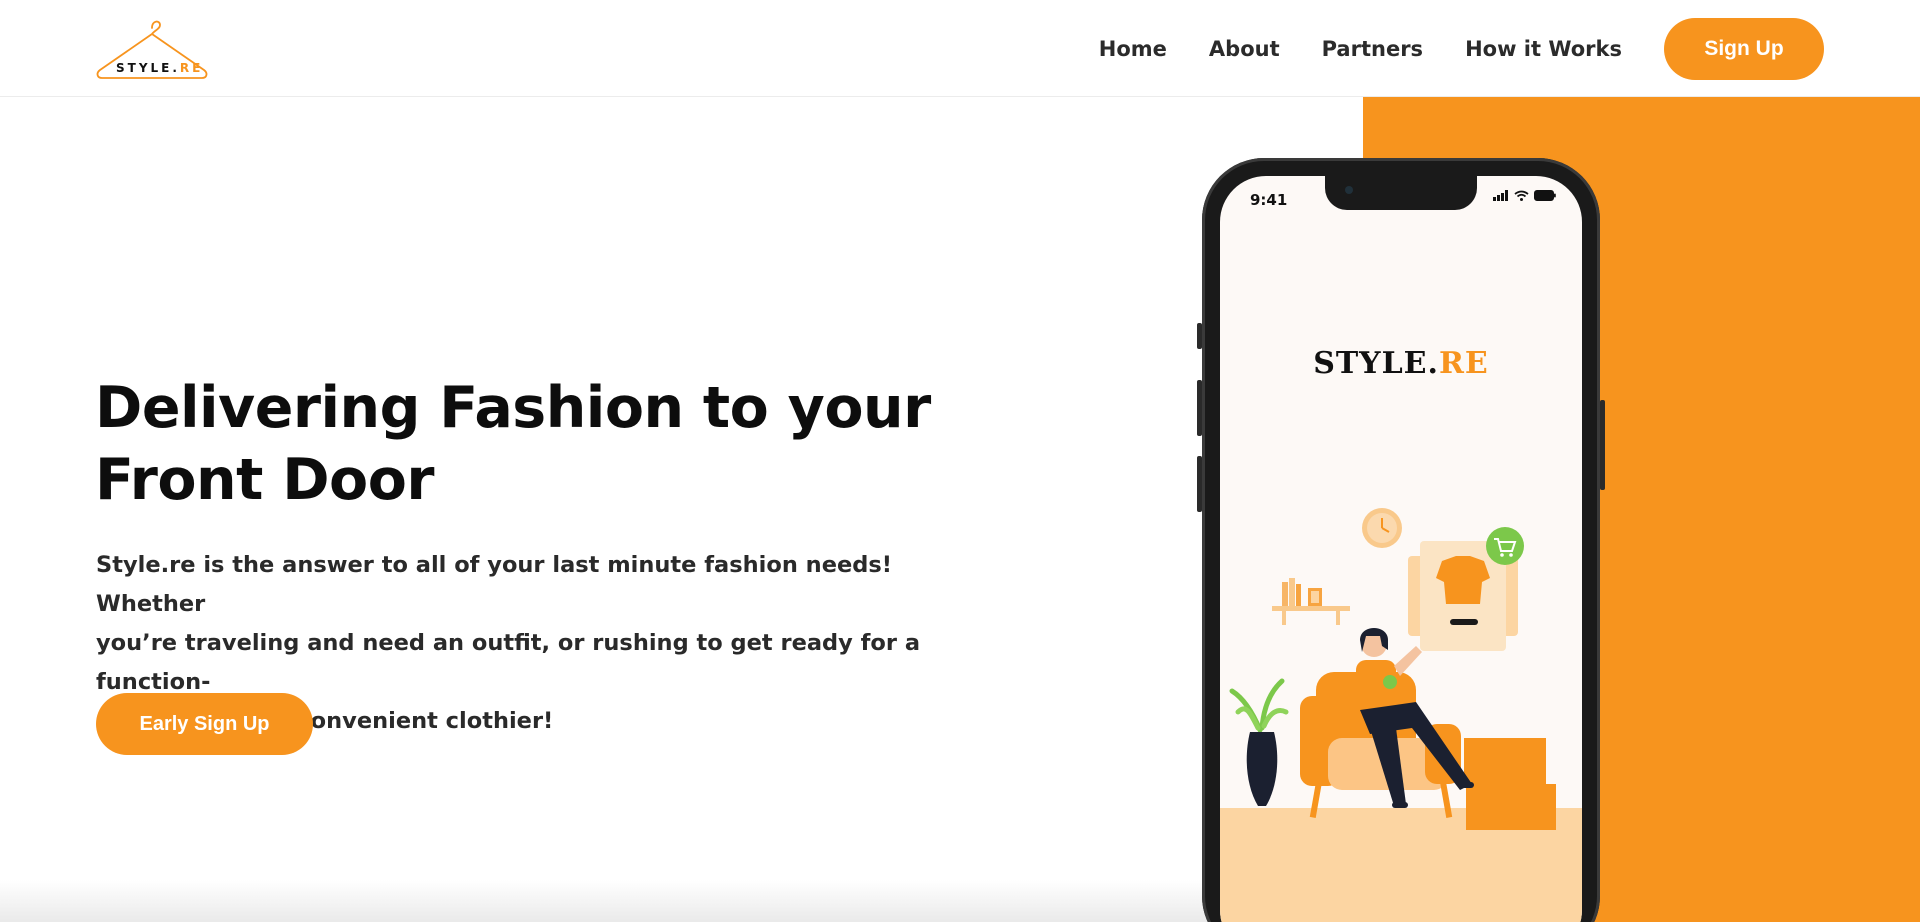 This screenshot has width=1920, height=922. What do you see at coordinates (1602, 445) in the screenshot?
I see `phone-power-button` at bounding box center [1602, 445].